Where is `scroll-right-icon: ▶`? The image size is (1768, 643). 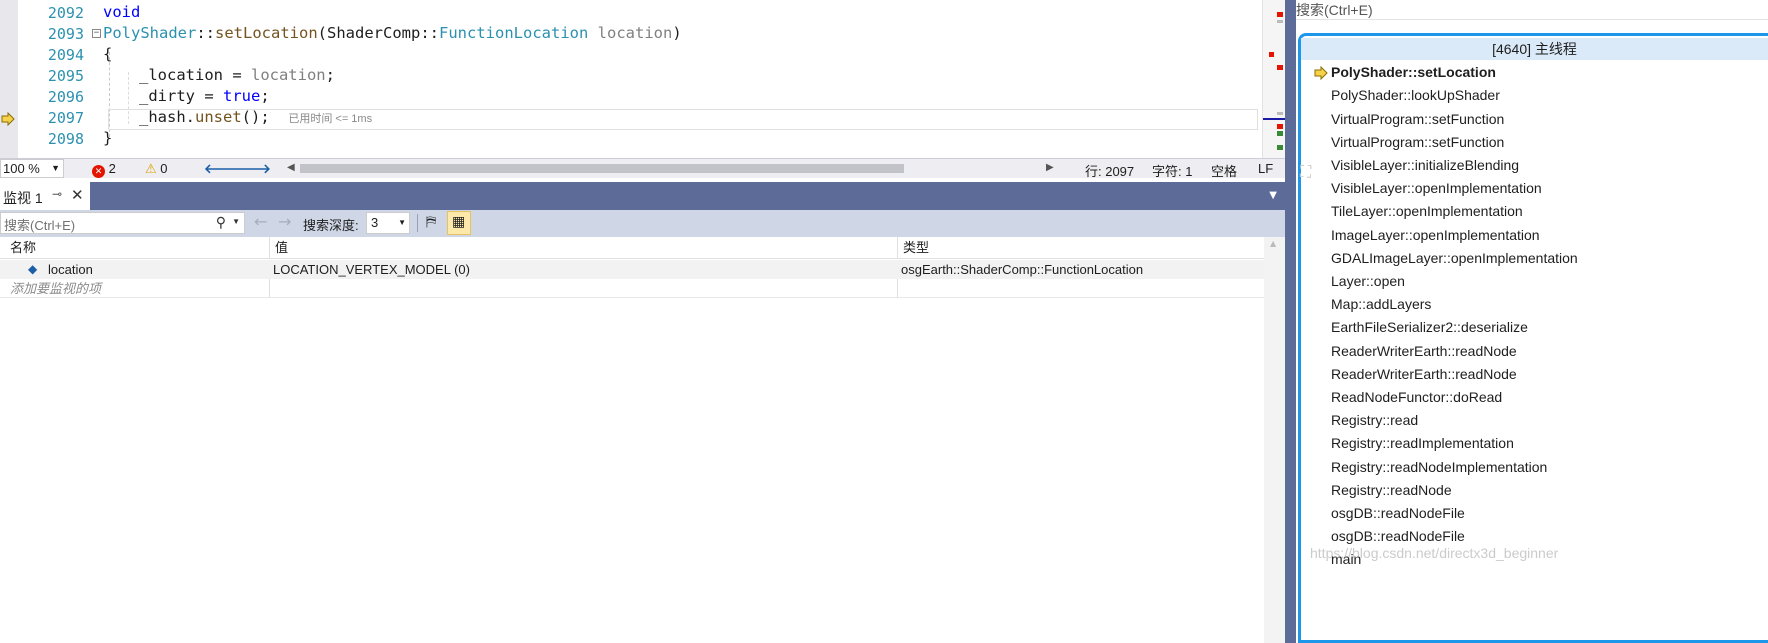
scroll-right-icon: ▶ is located at coordinates (1050, 167).